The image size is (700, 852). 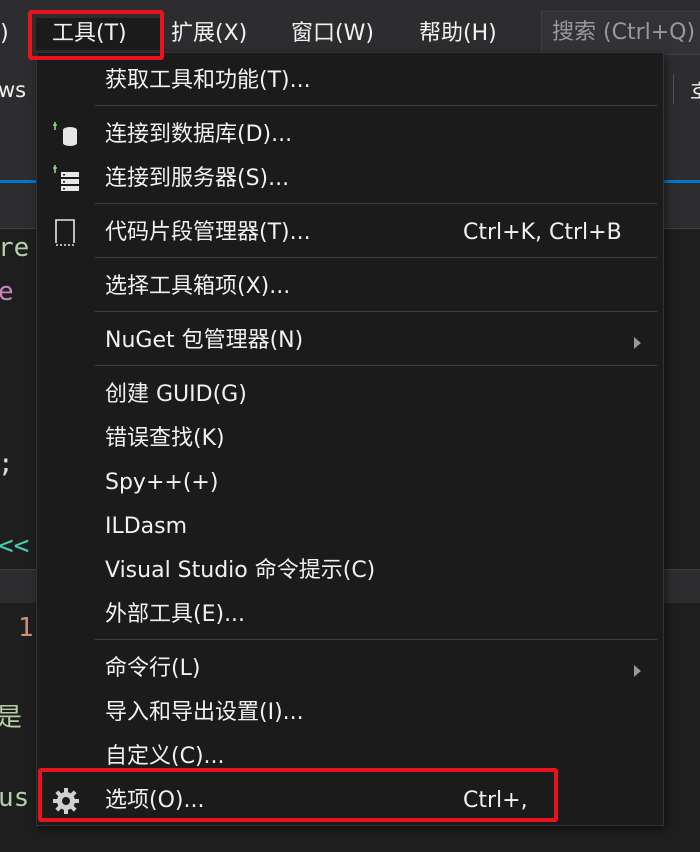 I want to click on database-connect-icon, so click(x=66, y=138).